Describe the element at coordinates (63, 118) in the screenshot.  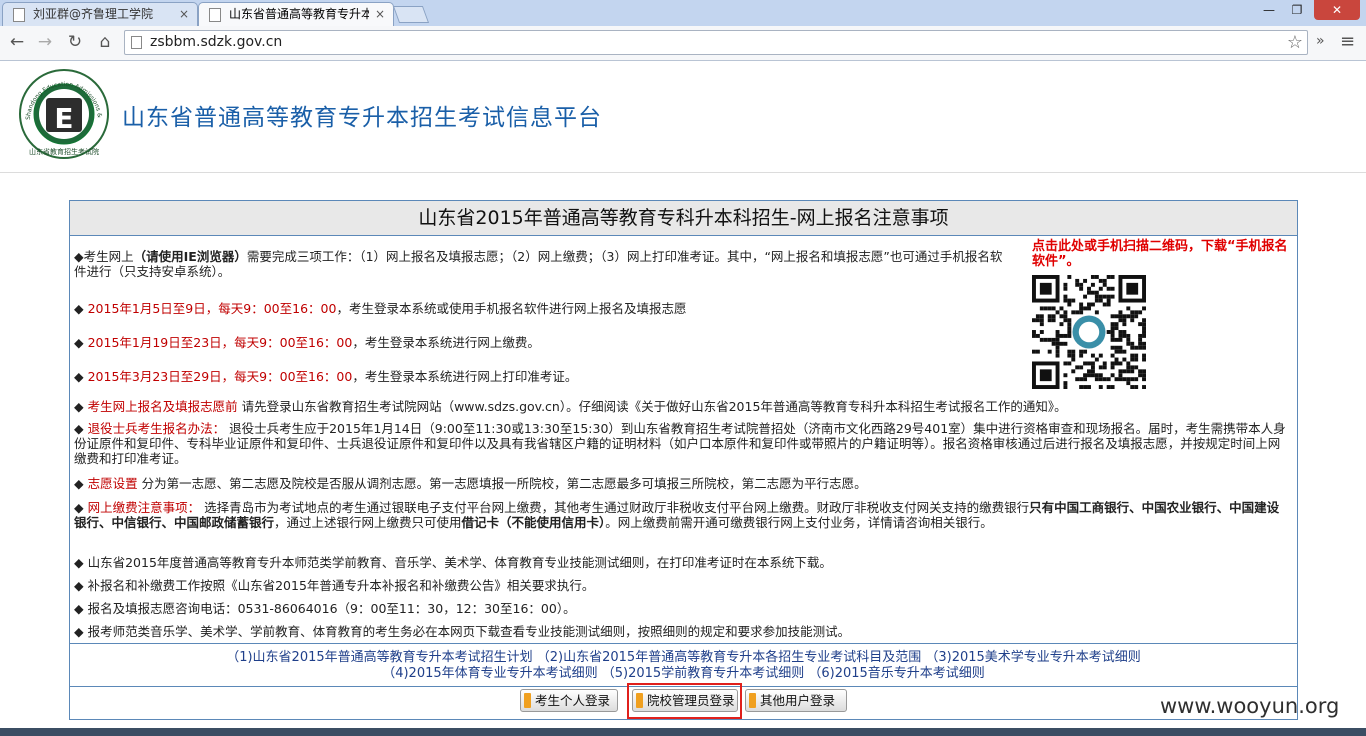
I see `logo-letter: E` at that location.